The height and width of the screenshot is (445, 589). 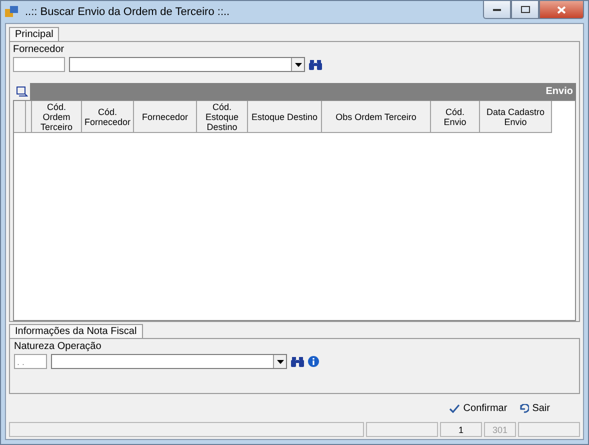 What do you see at coordinates (39, 64) in the screenshot?
I see `code-field` at bounding box center [39, 64].